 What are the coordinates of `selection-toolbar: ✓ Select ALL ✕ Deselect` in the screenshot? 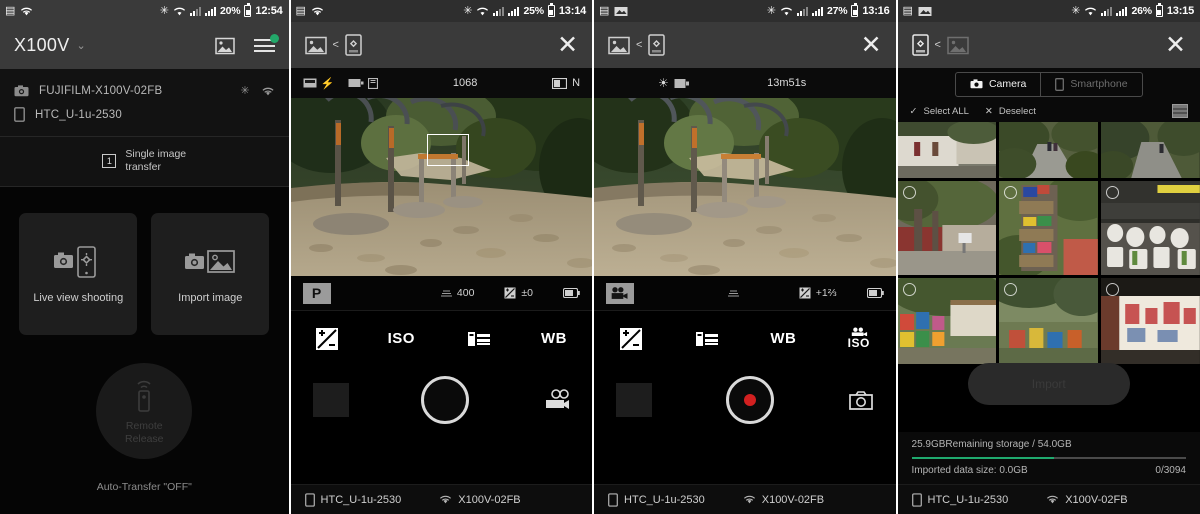 It's located at (1048, 111).